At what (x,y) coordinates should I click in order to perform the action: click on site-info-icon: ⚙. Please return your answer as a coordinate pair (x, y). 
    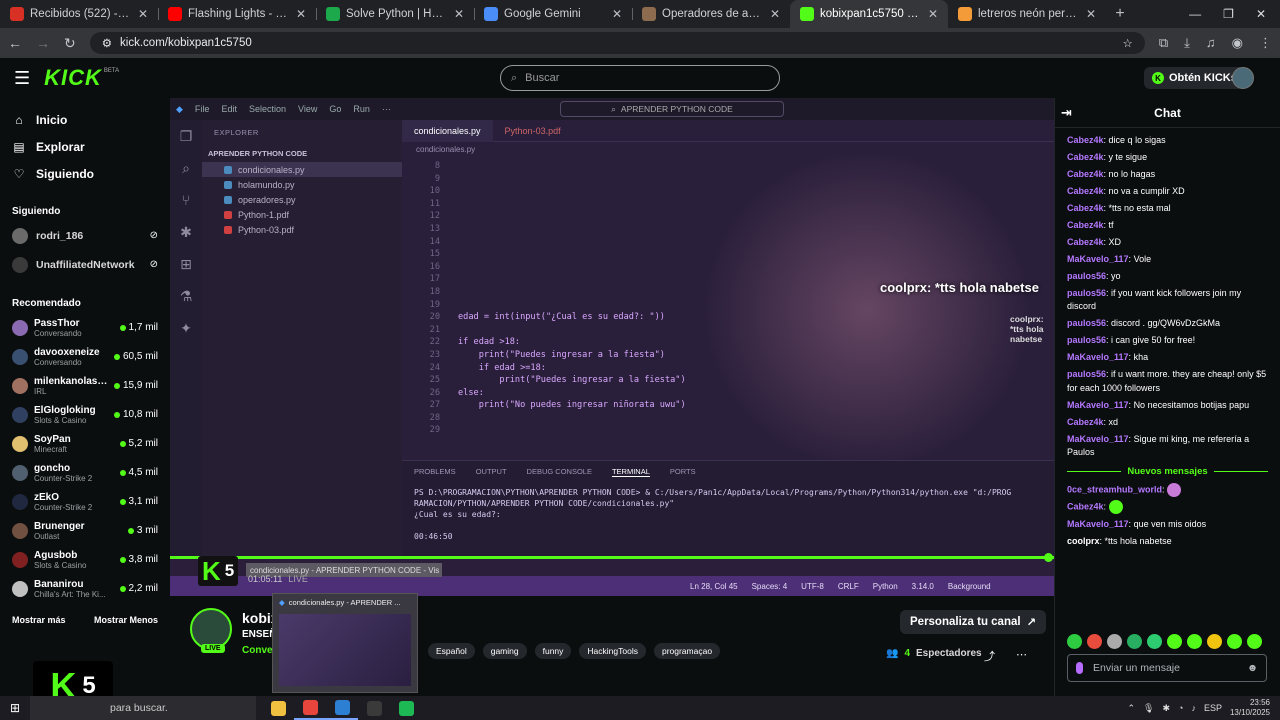
    Looking at the image, I should click on (107, 43).